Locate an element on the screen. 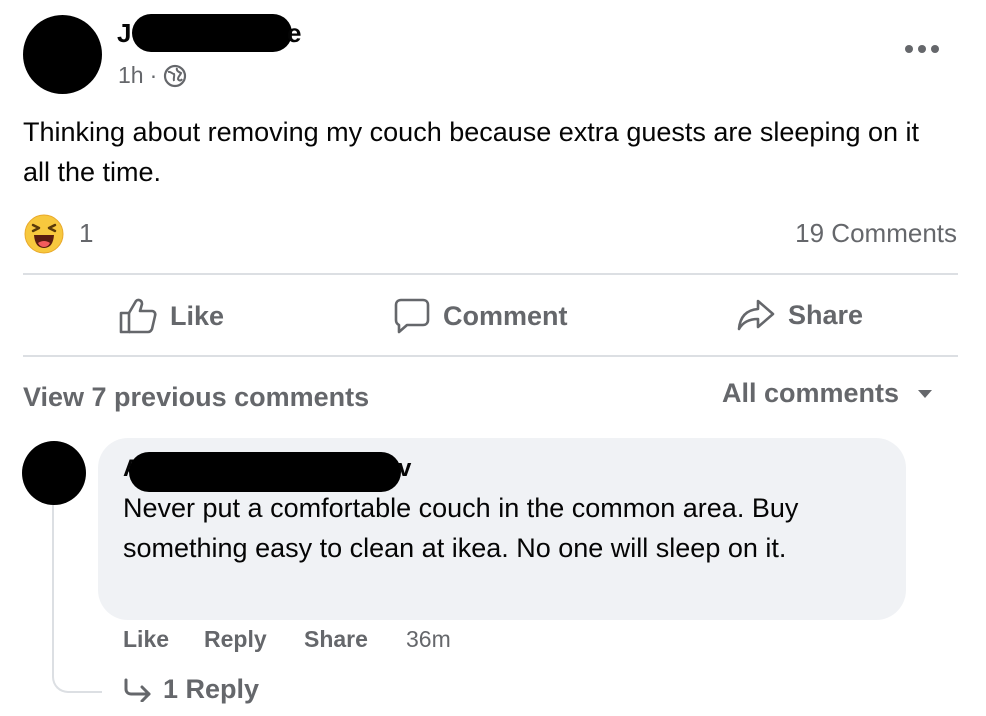 The width and height of the screenshot is (986, 716). thumbs-up-icon is located at coordinates (138, 316).